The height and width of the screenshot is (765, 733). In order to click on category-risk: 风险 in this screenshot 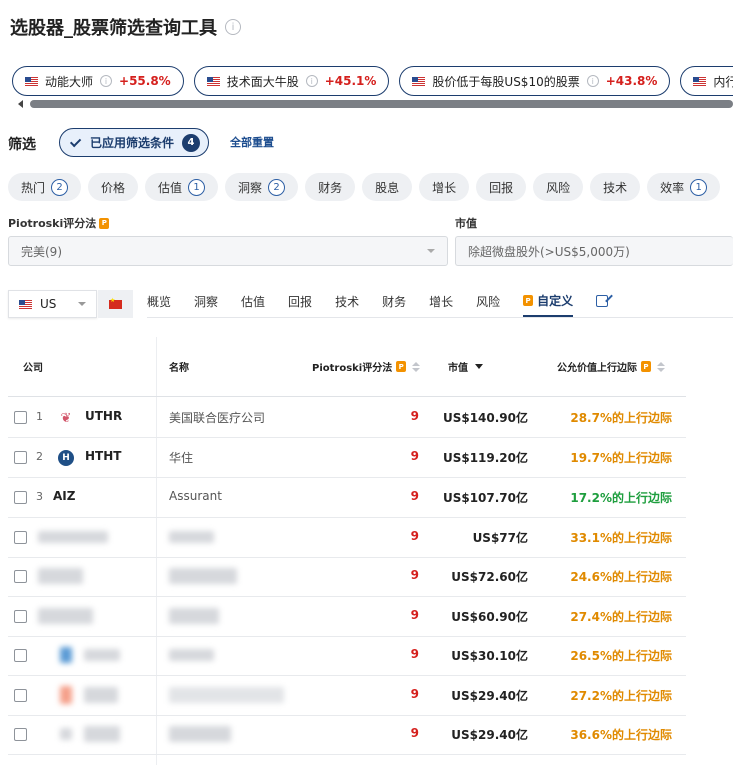, I will do `click(558, 187)`.